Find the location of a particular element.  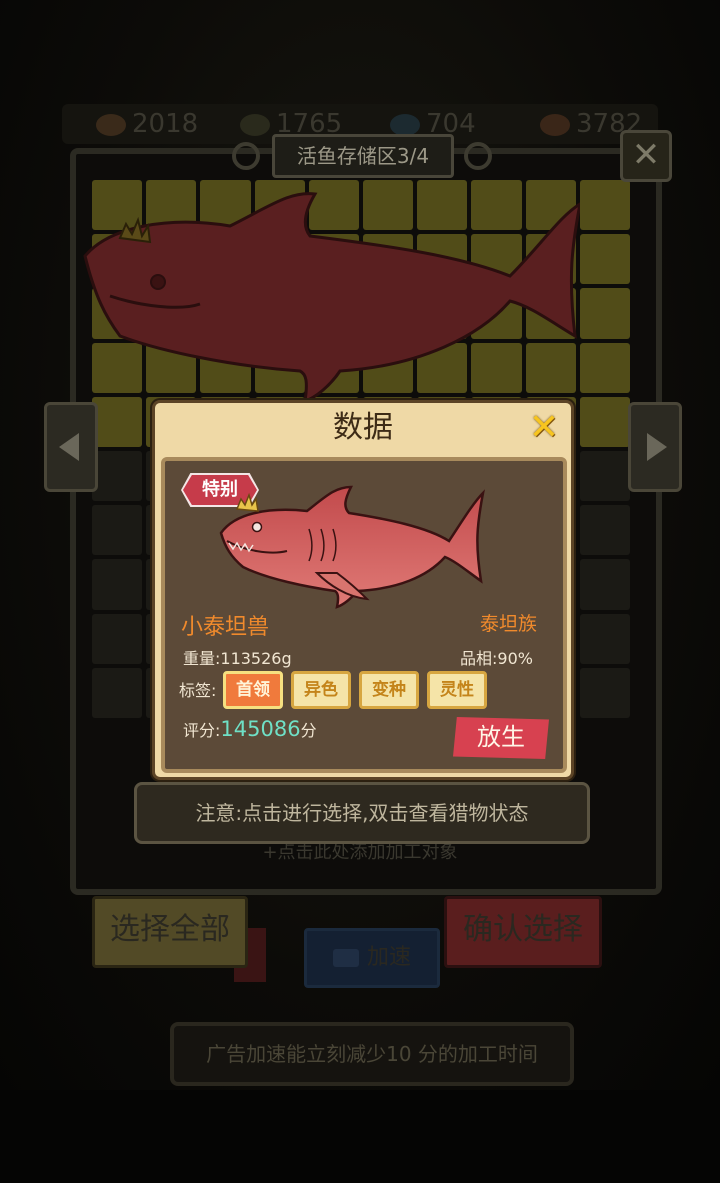

wood-icon is located at coordinates (111, 124).